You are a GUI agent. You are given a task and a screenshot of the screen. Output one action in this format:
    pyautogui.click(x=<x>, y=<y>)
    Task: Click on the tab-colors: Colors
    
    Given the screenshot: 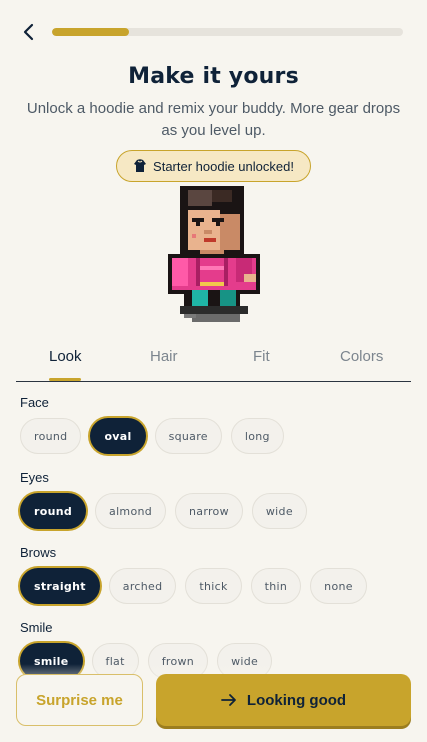 What is the action you would take?
    pyautogui.click(x=361, y=356)
    